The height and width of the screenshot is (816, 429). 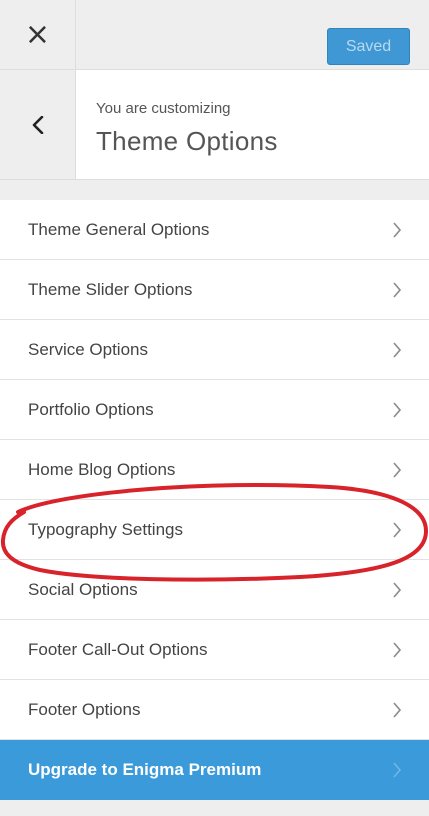 I want to click on back-button, so click(x=38, y=124).